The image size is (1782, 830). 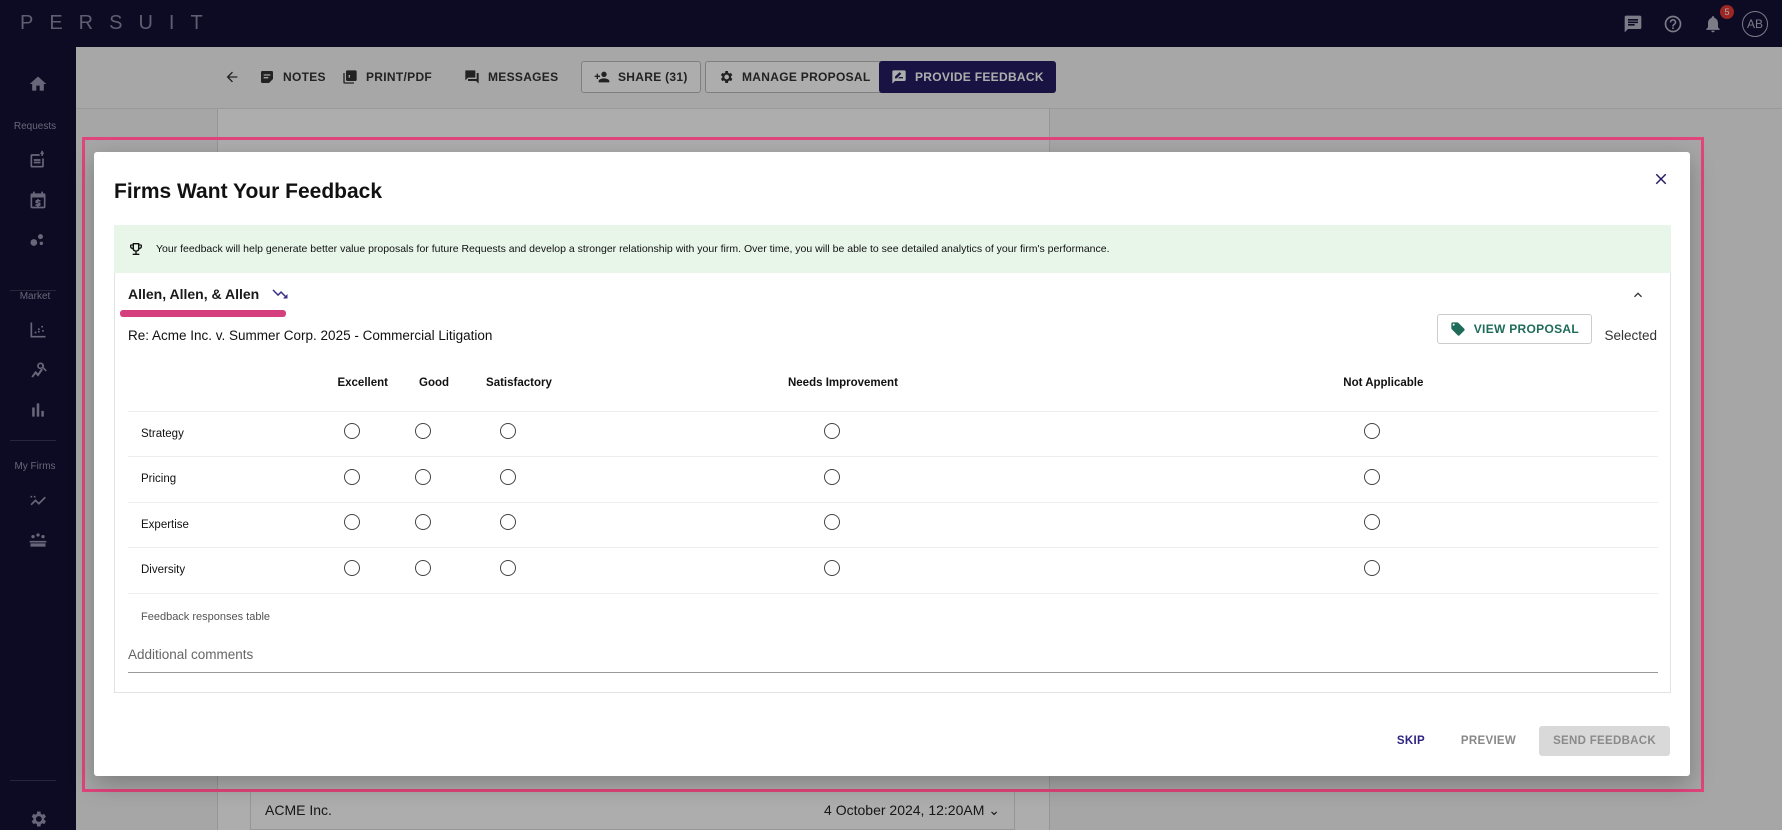 I want to click on rating-row-expertise: Expertise, so click(x=893, y=525).